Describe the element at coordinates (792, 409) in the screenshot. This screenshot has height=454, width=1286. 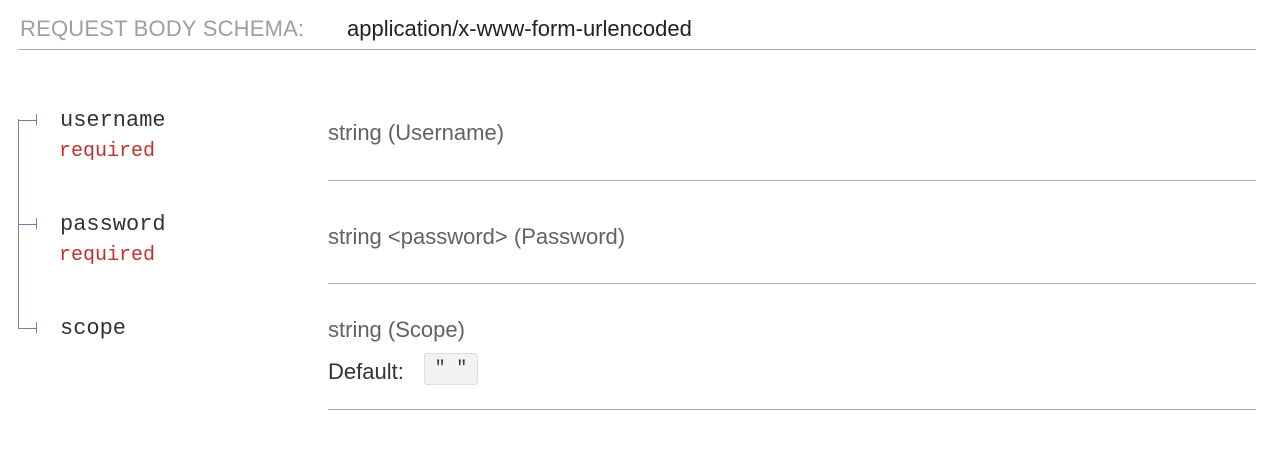
I see `property-separator-scope` at that location.